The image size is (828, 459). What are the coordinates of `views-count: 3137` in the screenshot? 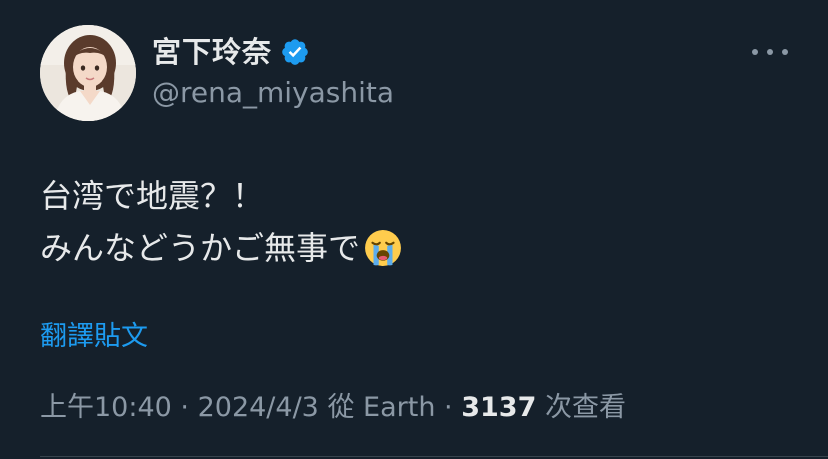 It's located at (498, 407).